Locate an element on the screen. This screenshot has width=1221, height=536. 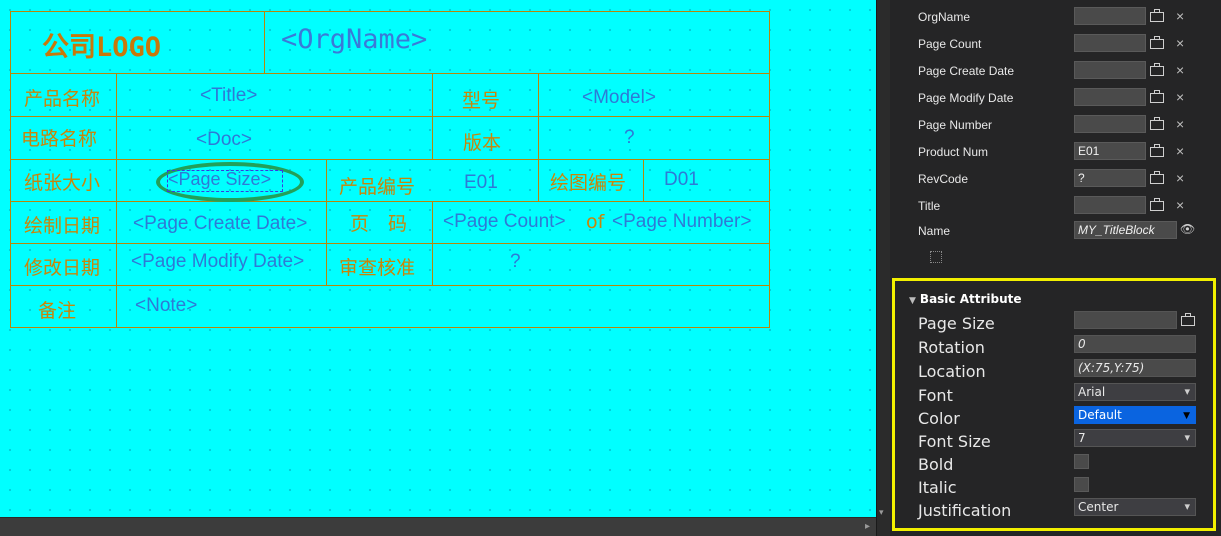
tb-border-left is located at coordinates (10, 169).